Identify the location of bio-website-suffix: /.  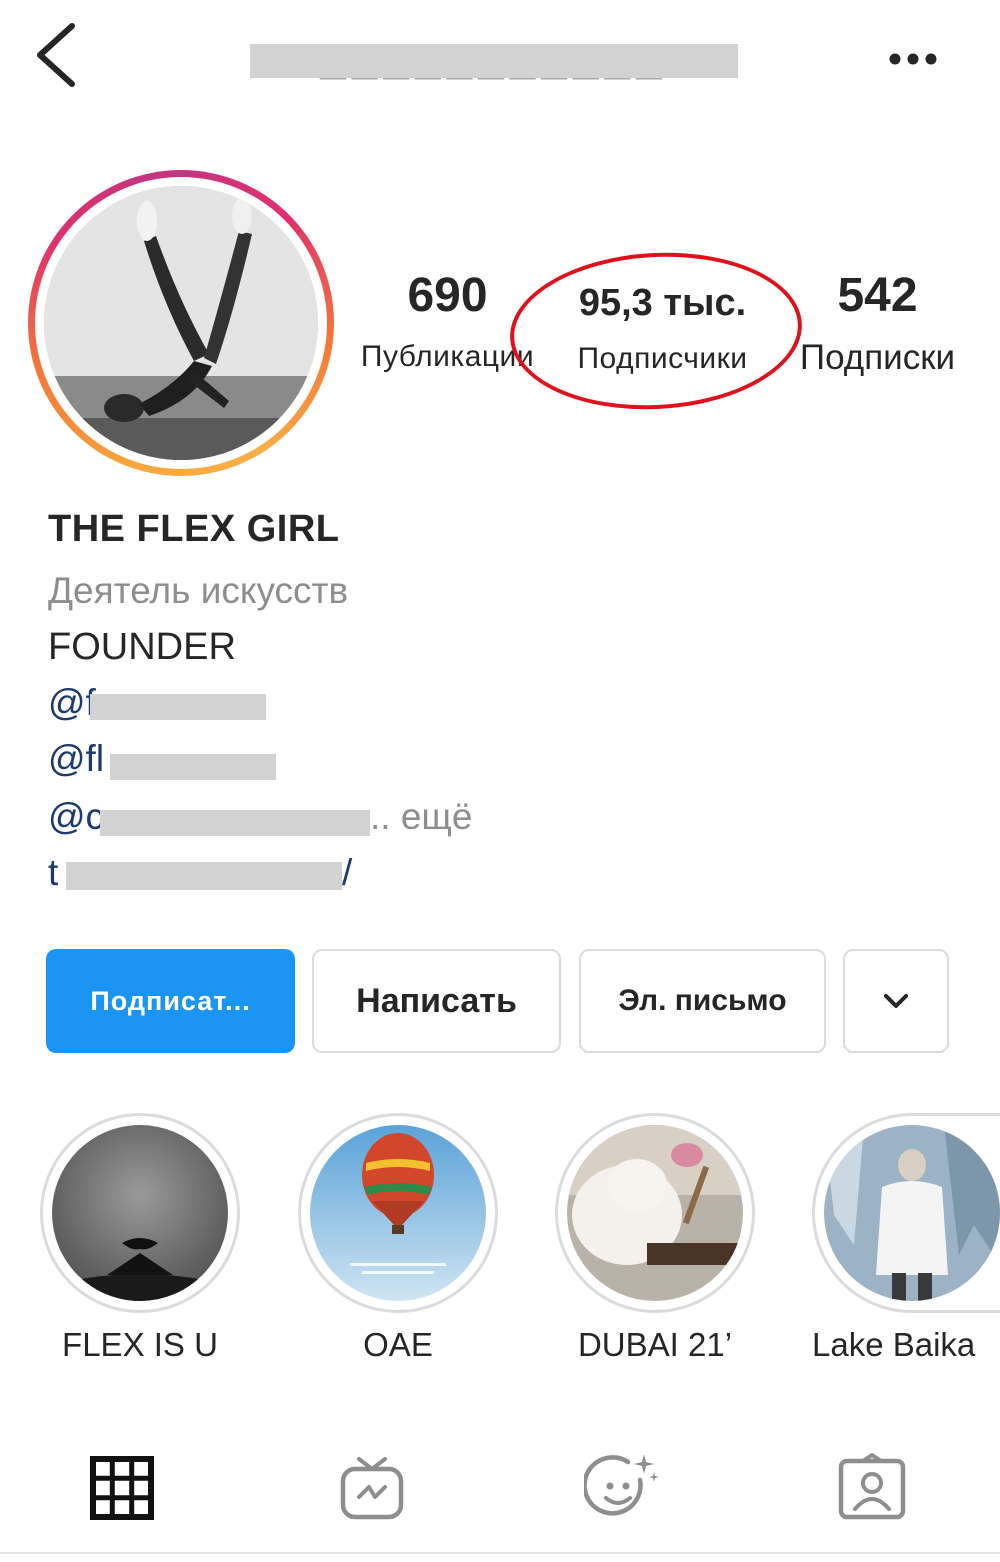
(347, 872).